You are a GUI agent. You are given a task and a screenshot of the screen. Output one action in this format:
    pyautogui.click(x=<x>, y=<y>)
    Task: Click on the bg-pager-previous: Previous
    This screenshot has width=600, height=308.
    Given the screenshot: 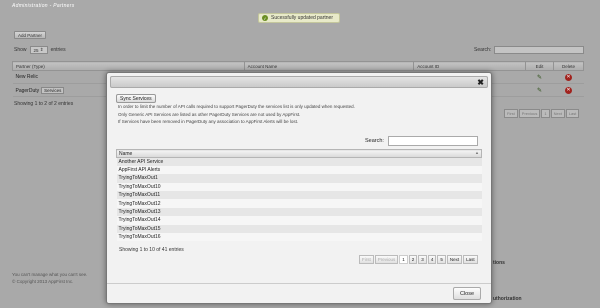 What is the action you would take?
    pyautogui.click(x=529, y=113)
    